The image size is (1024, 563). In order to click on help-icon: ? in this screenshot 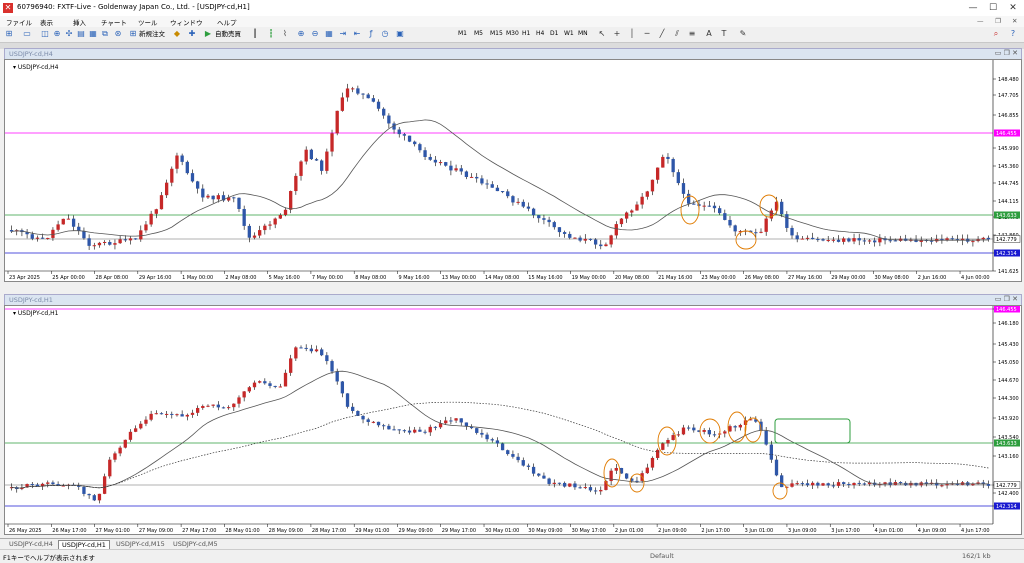, I will do `click(1013, 34)`.